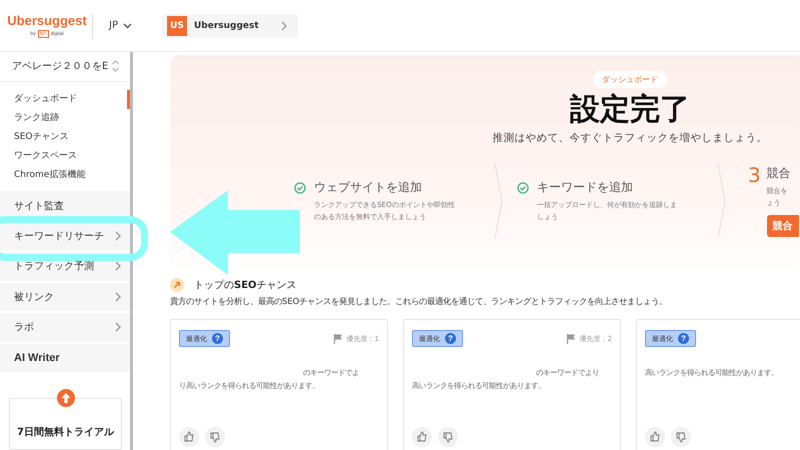  What do you see at coordinates (65, 100) in the screenshot?
I see `sidebar-item: ダッシュボード` at bounding box center [65, 100].